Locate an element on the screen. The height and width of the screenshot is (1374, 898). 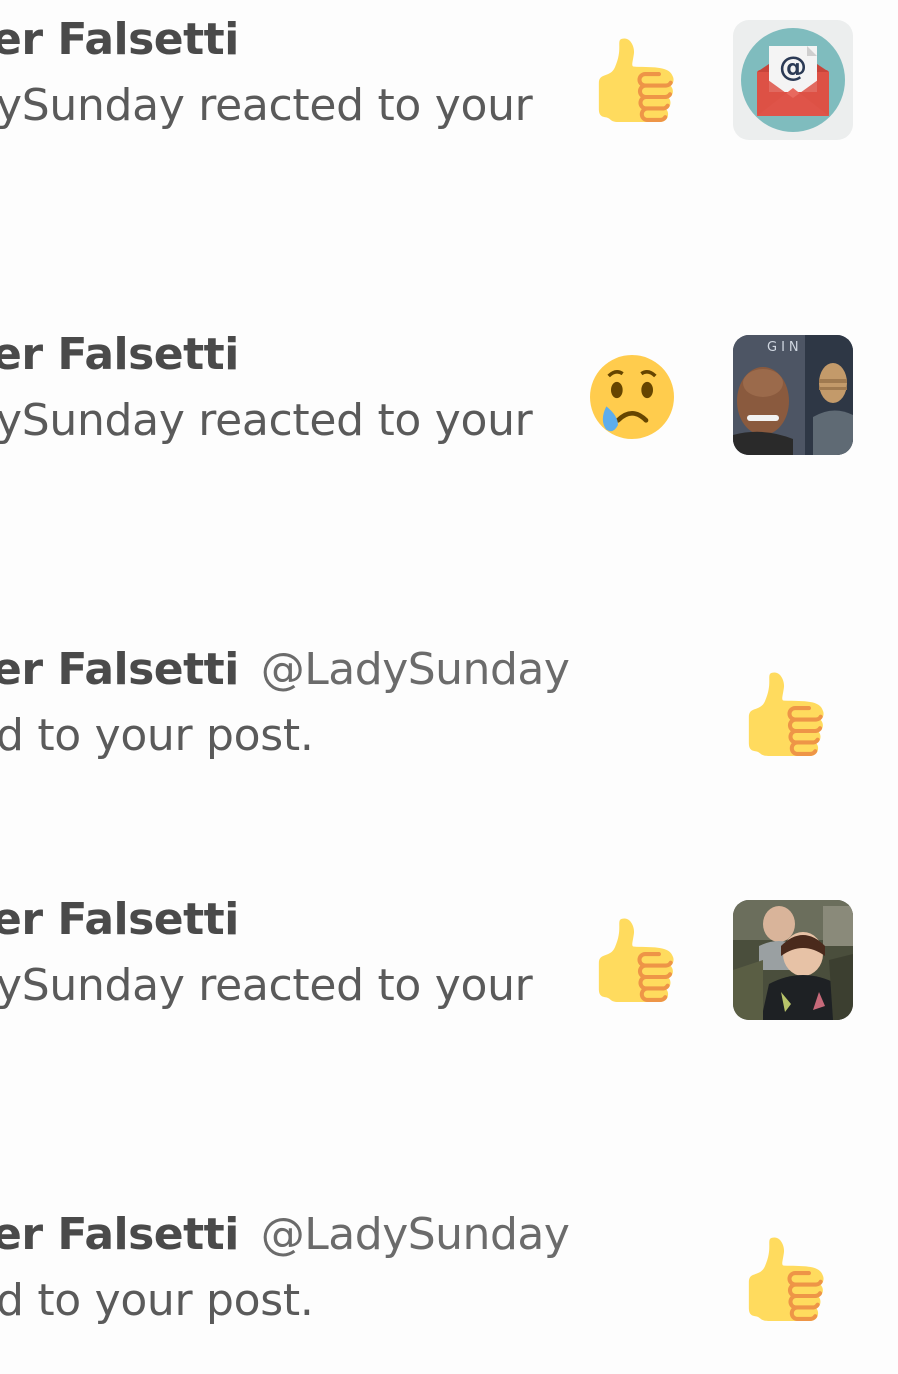
post-thumbnail: GIN is located at coordinates (793, 395).